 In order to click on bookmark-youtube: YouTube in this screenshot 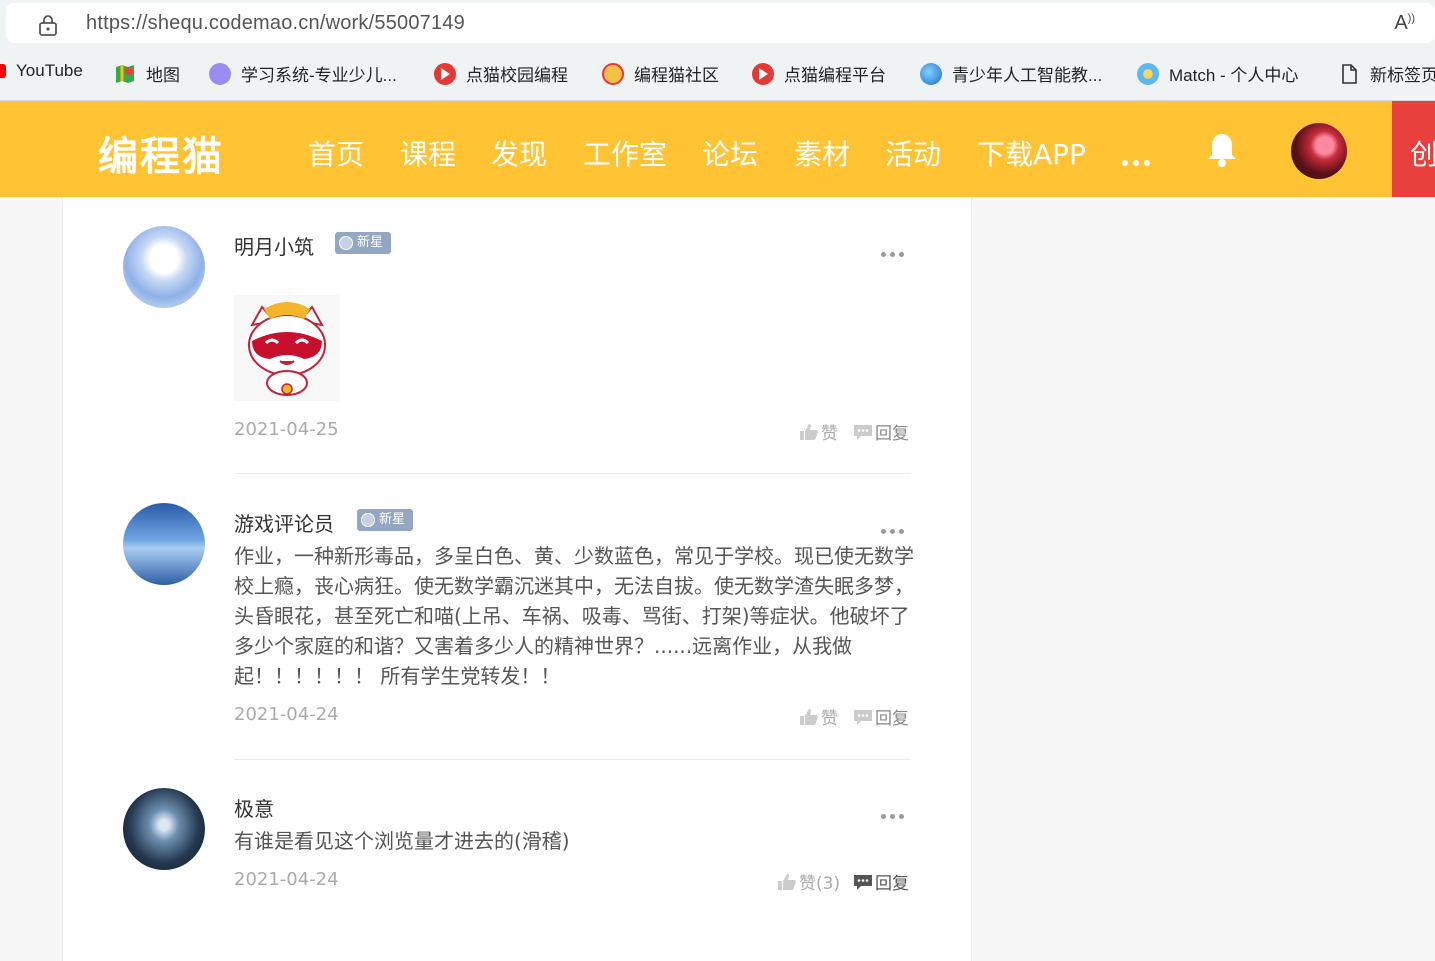, I will do `click(41, 71)`.